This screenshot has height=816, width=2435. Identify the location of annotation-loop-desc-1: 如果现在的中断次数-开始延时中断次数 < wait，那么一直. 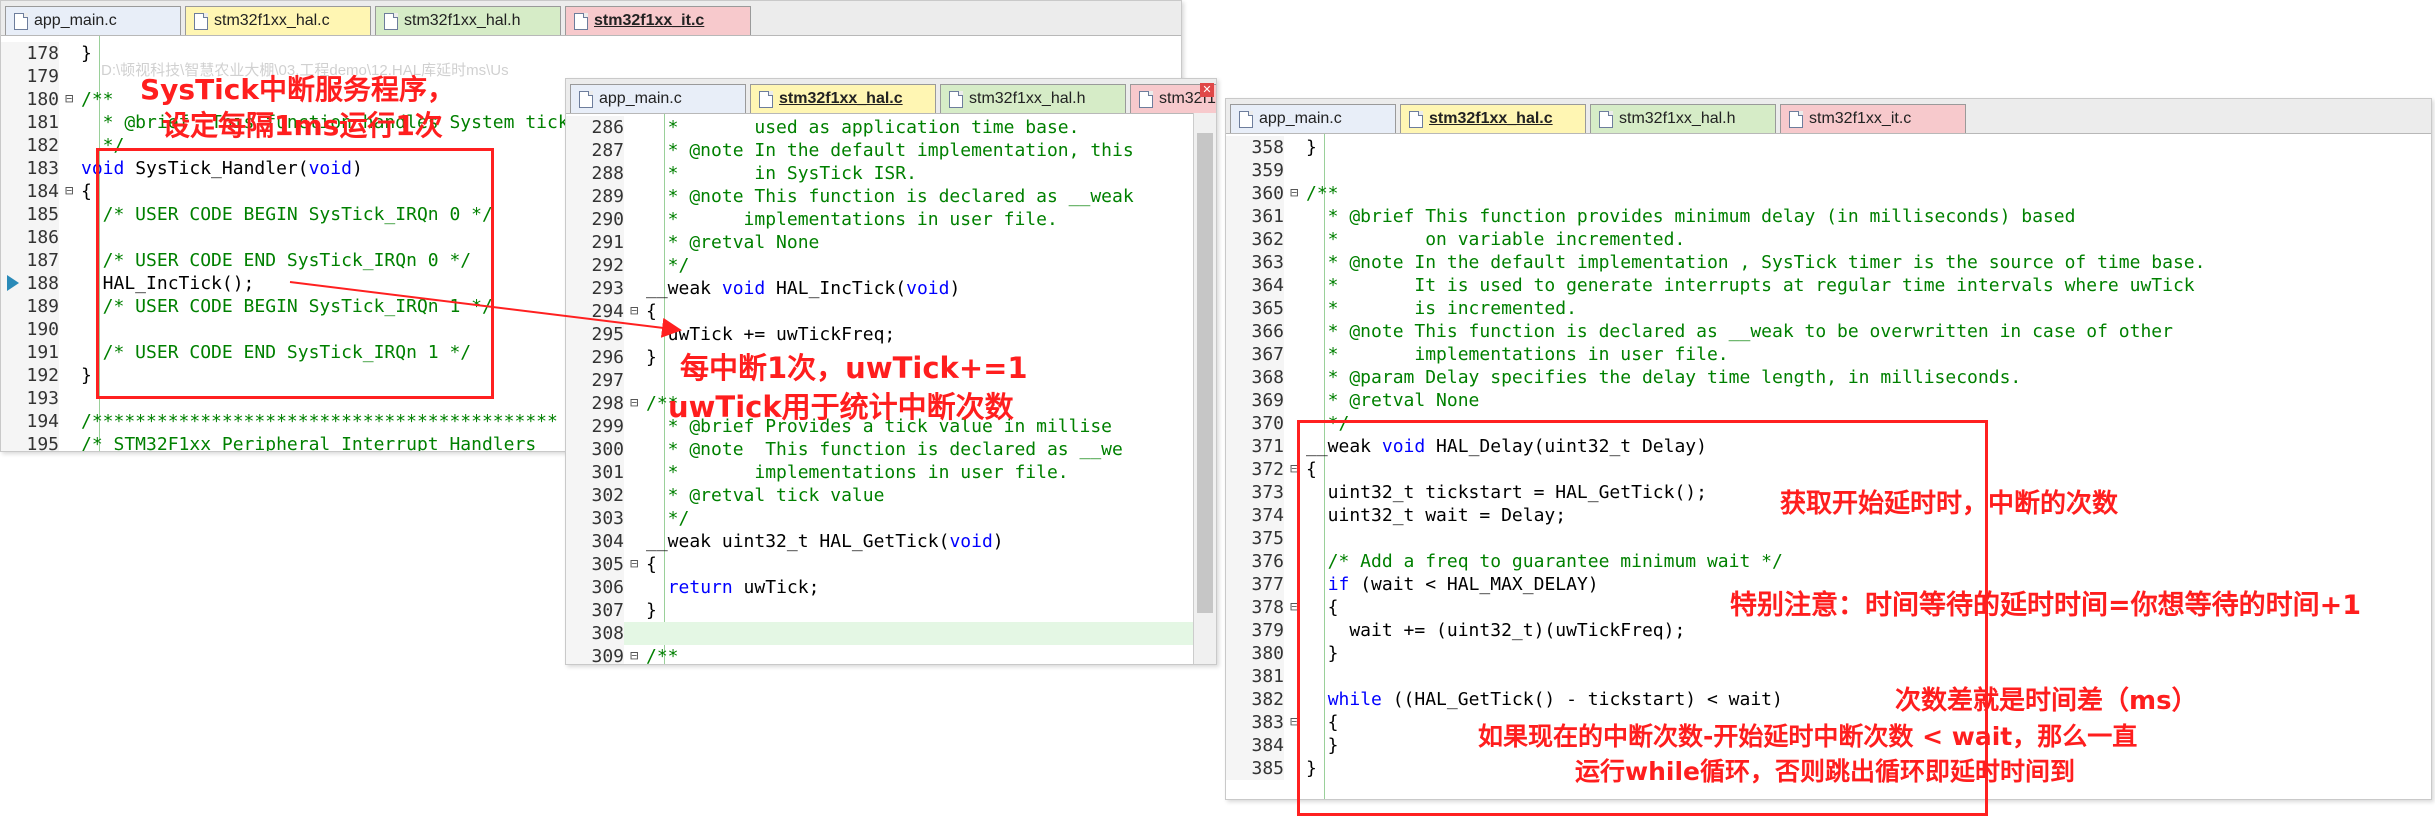
(1808, 736).